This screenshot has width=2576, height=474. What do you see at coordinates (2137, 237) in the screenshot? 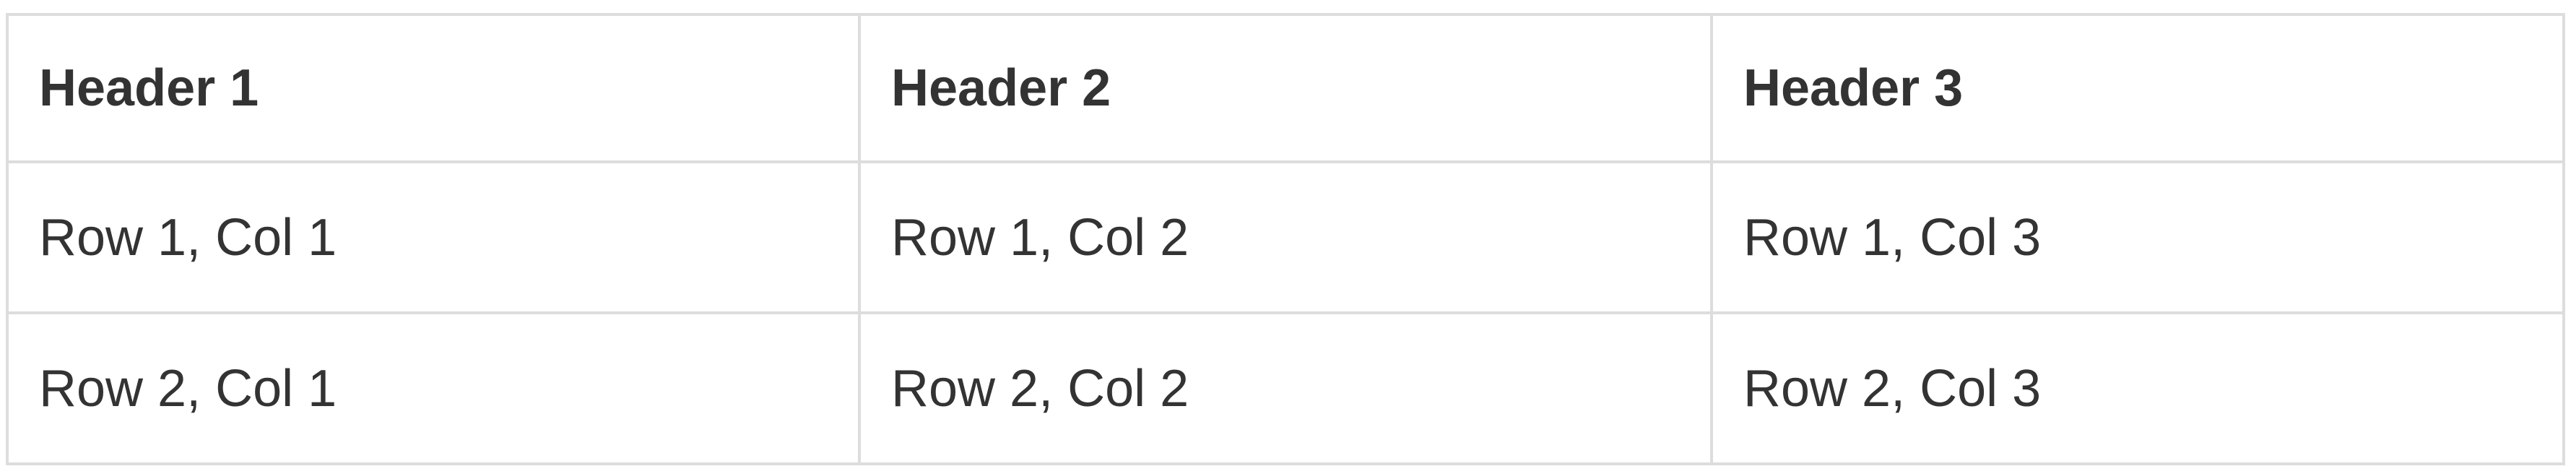
I see `table-cell: Row 1, Col 3` at bounding box center [2137, 237].